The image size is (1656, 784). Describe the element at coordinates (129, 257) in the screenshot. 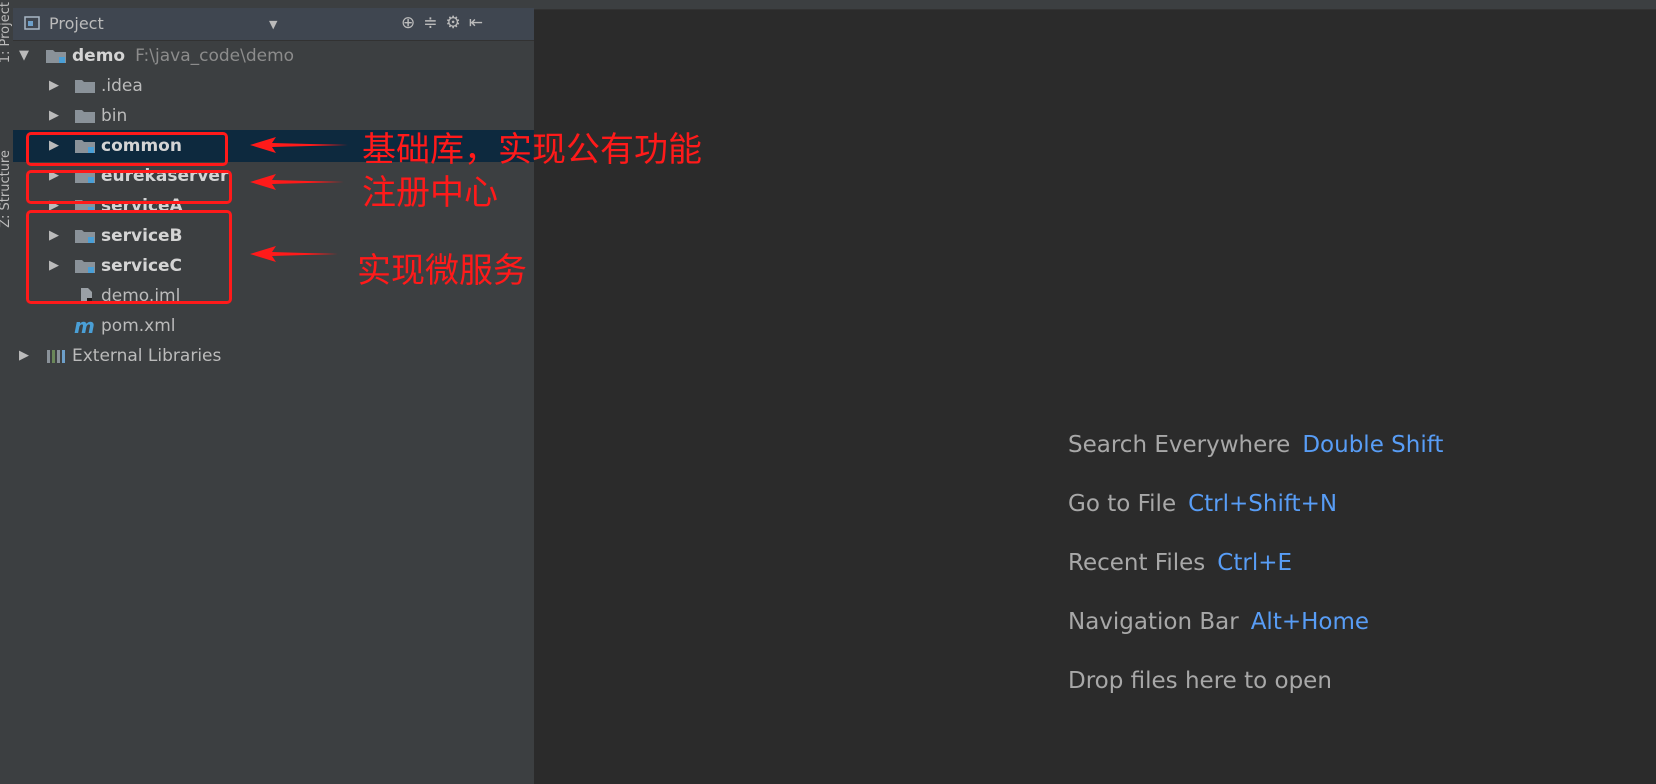

I see `highlight-box-services` at that location.